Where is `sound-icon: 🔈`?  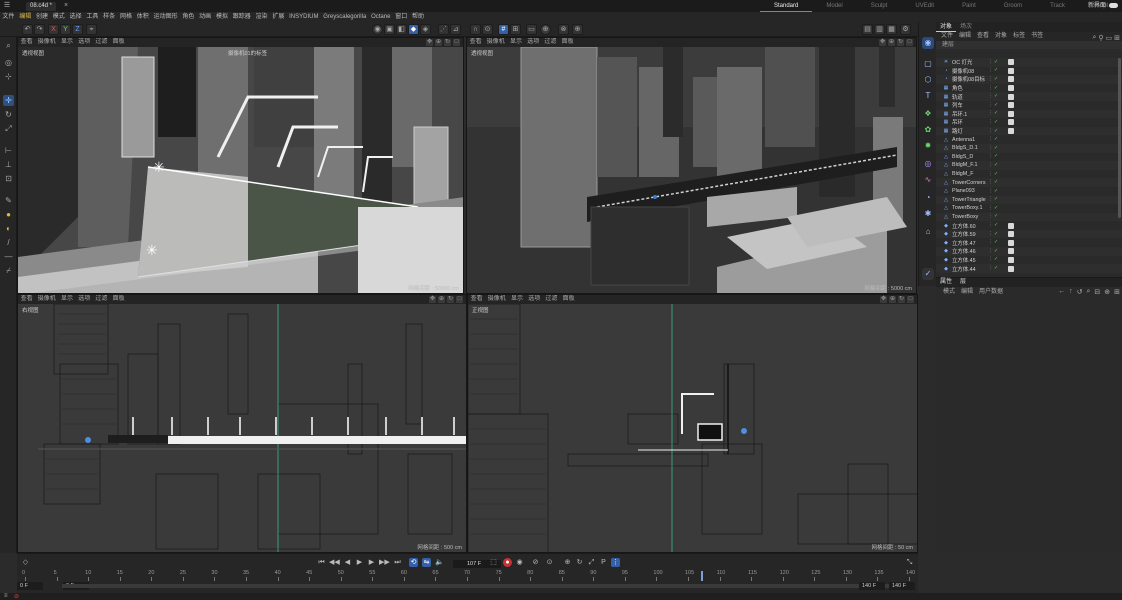 sound-icon: 🔈 is located at coordinates (439, 562).